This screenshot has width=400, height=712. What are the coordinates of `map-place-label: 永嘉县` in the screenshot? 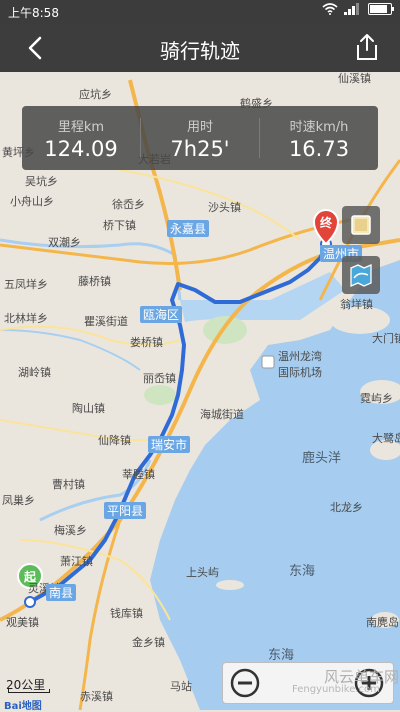 It's located at (188, 228).